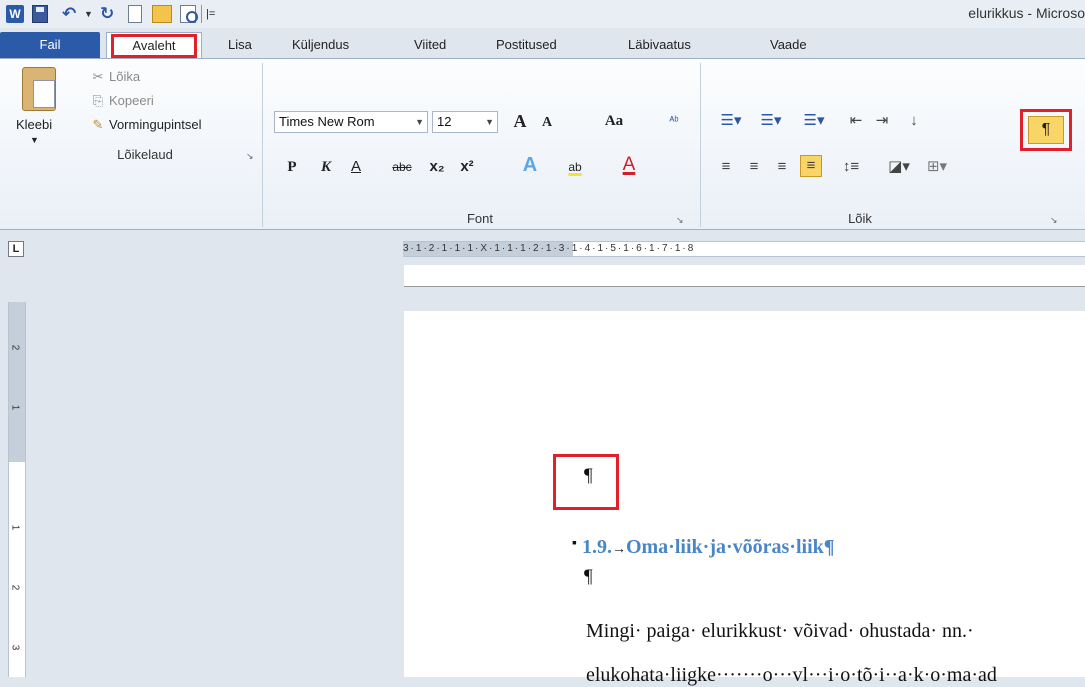 Image resolution: width=1085 pixels, height=687 pixels. What do you see at coordinates (50, 45) in the screenshot?
I see `tab-file: Fail` at bounding box center [50, 45].